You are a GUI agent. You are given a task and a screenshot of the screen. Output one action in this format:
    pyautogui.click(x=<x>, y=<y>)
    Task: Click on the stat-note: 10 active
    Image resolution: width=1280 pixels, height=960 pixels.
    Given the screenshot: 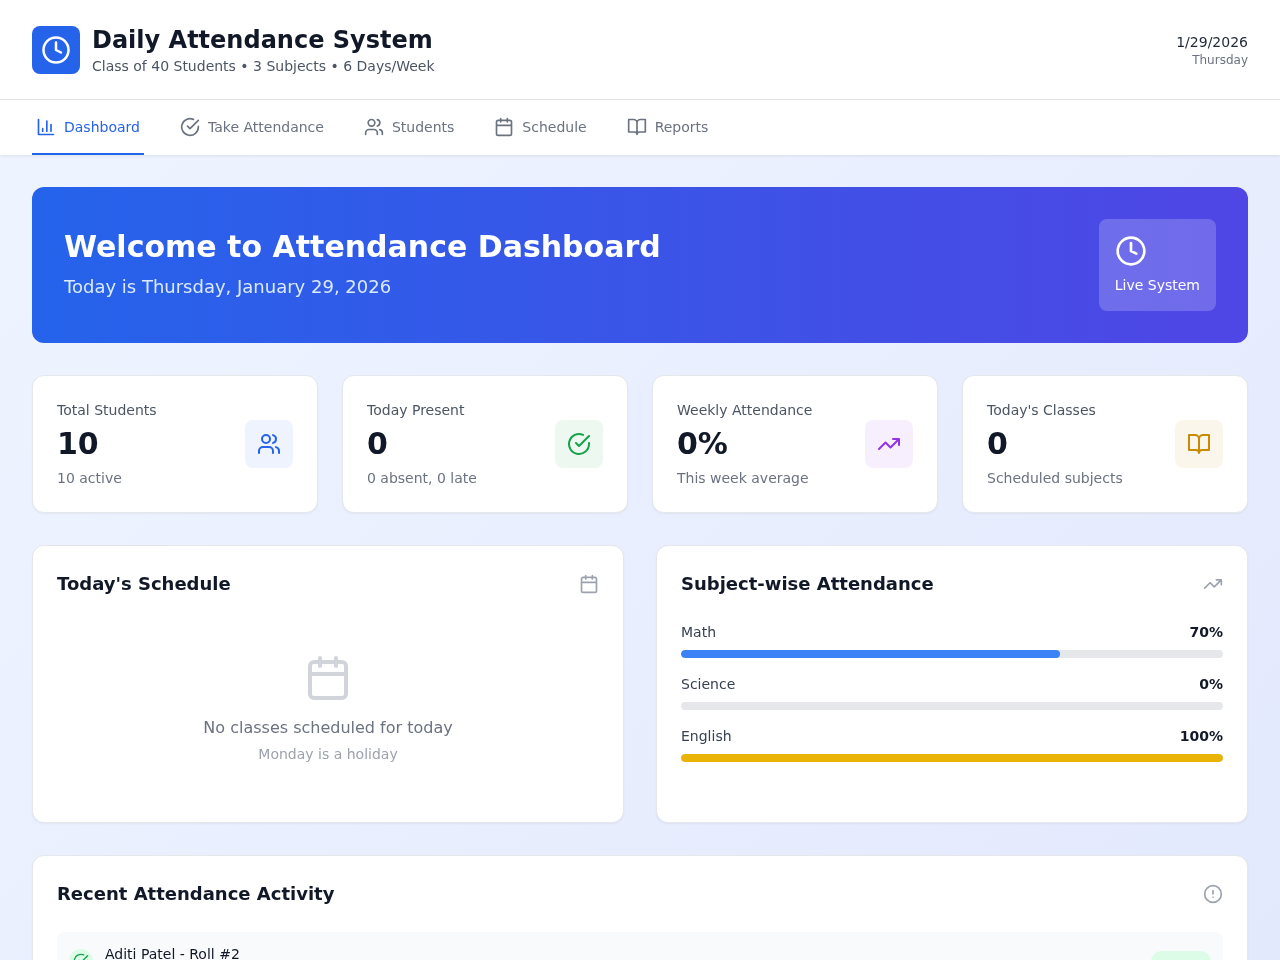 What is the action you would take?
    pyautogui.click(x=90, y=478)
    